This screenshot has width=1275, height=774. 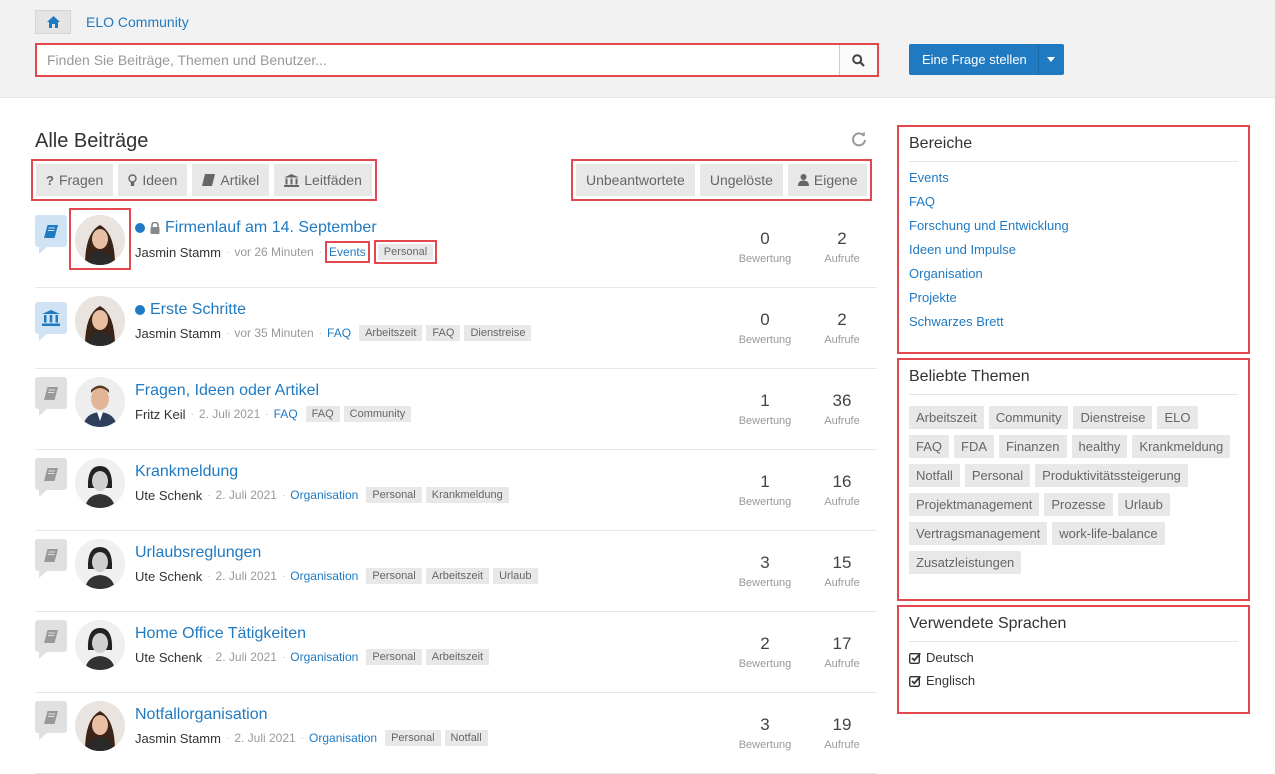 I want to click on topic-tag: Zusatzleistungen, so click(x=965, y=562).